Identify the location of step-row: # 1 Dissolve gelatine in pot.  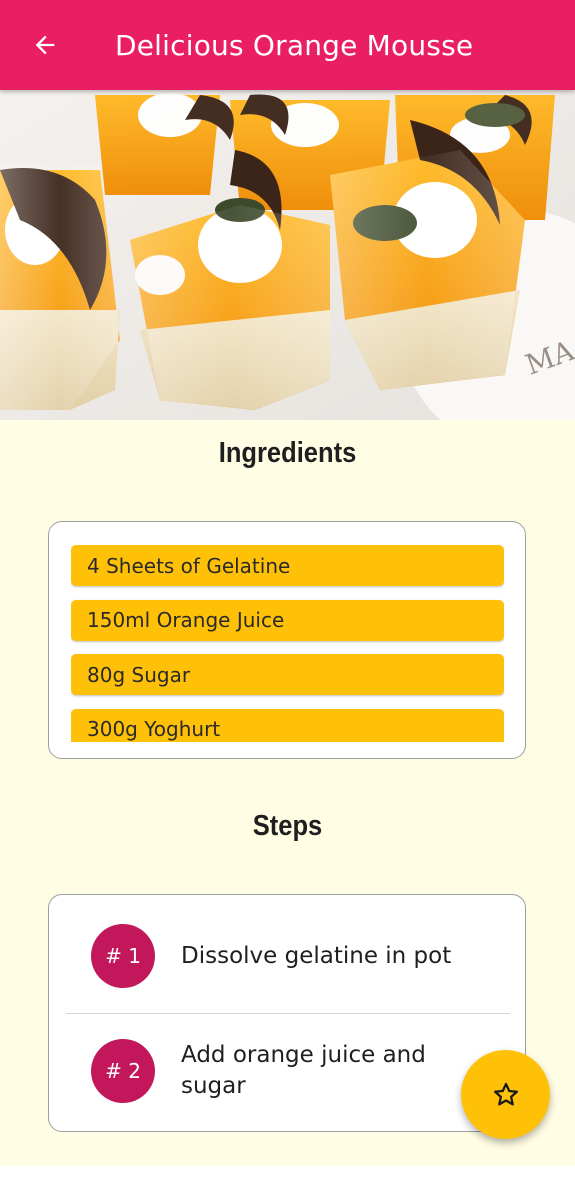
(287, 954).